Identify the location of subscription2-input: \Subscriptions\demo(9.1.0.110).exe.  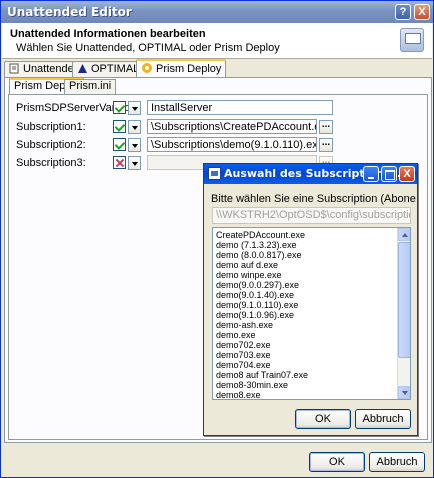
(232, 144).